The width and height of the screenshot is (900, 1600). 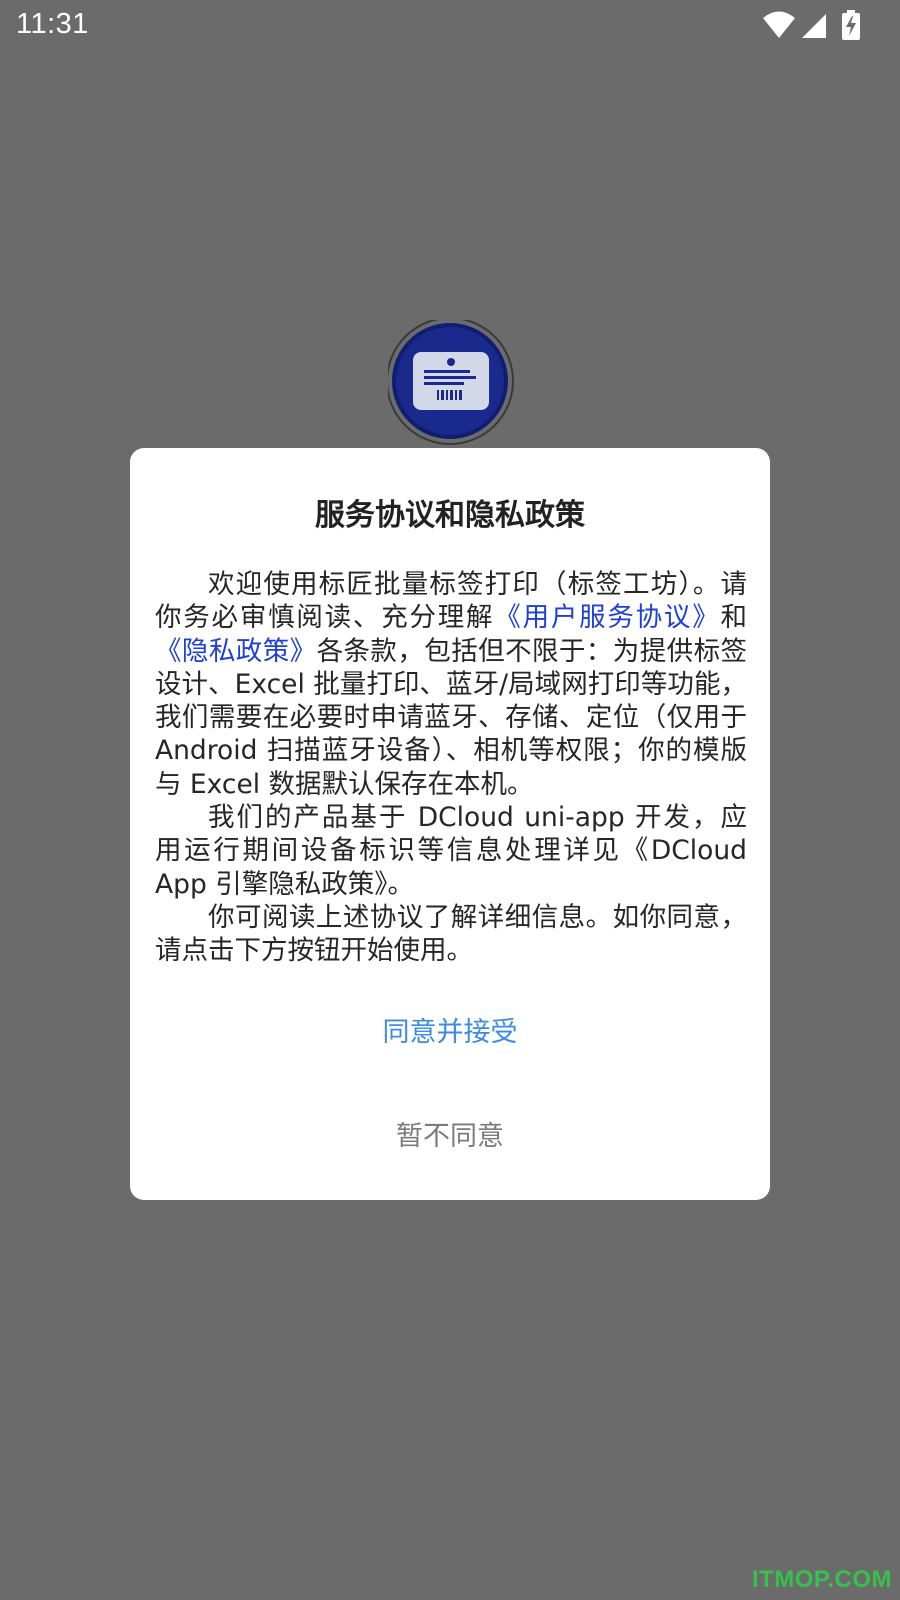 What do you see at coordinates (451, 934) in the screenshot?
I see `dialog-paragraph-3: 你可阅读上述协议了解详细信息。如你同意，请点击下方按钮开始使用。` at bounding box center [451, 934].